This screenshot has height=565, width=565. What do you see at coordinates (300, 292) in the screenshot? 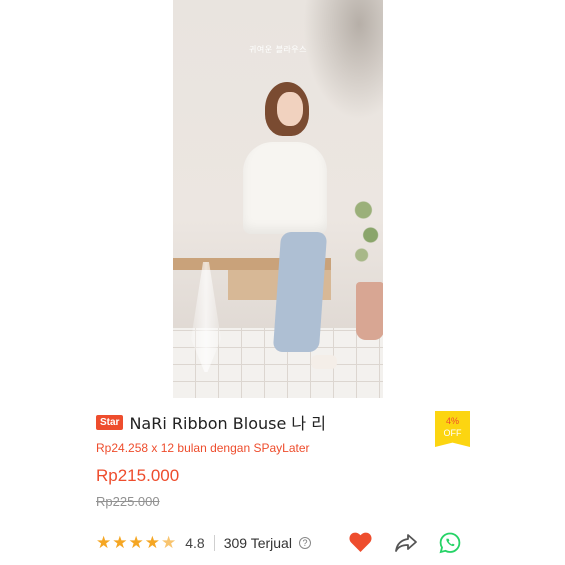
I see `model-jeans` at bounding box center [300, 292].